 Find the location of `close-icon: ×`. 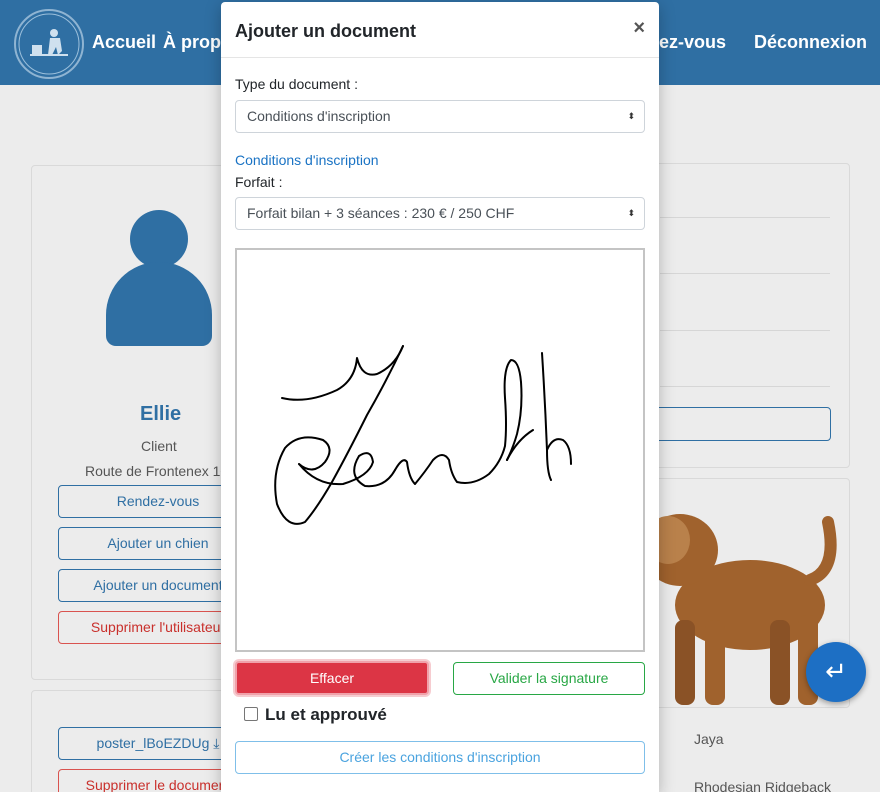

close-icon: × is located at coordinates (639, 28).